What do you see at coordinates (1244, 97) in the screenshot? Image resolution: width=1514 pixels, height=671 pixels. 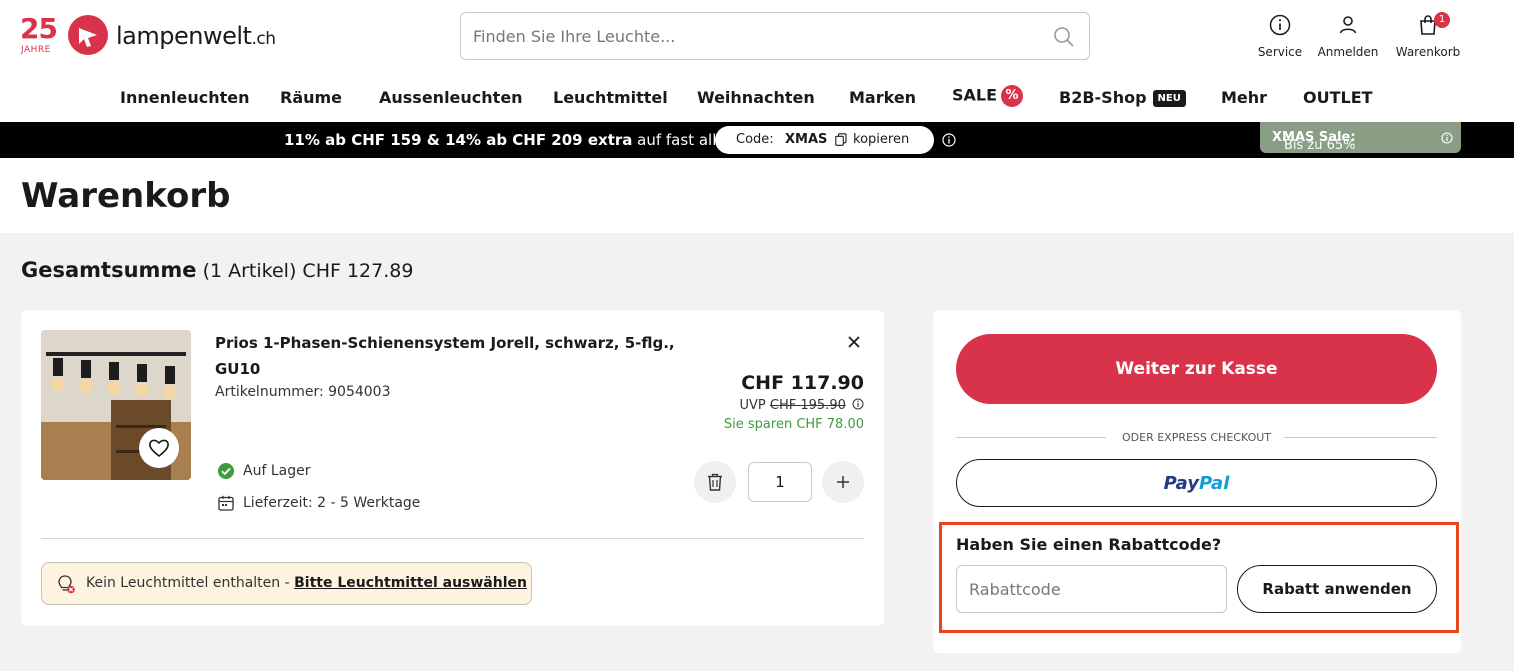 I see `nav-mehr: Mehr` at bounding box center [1244, 97].